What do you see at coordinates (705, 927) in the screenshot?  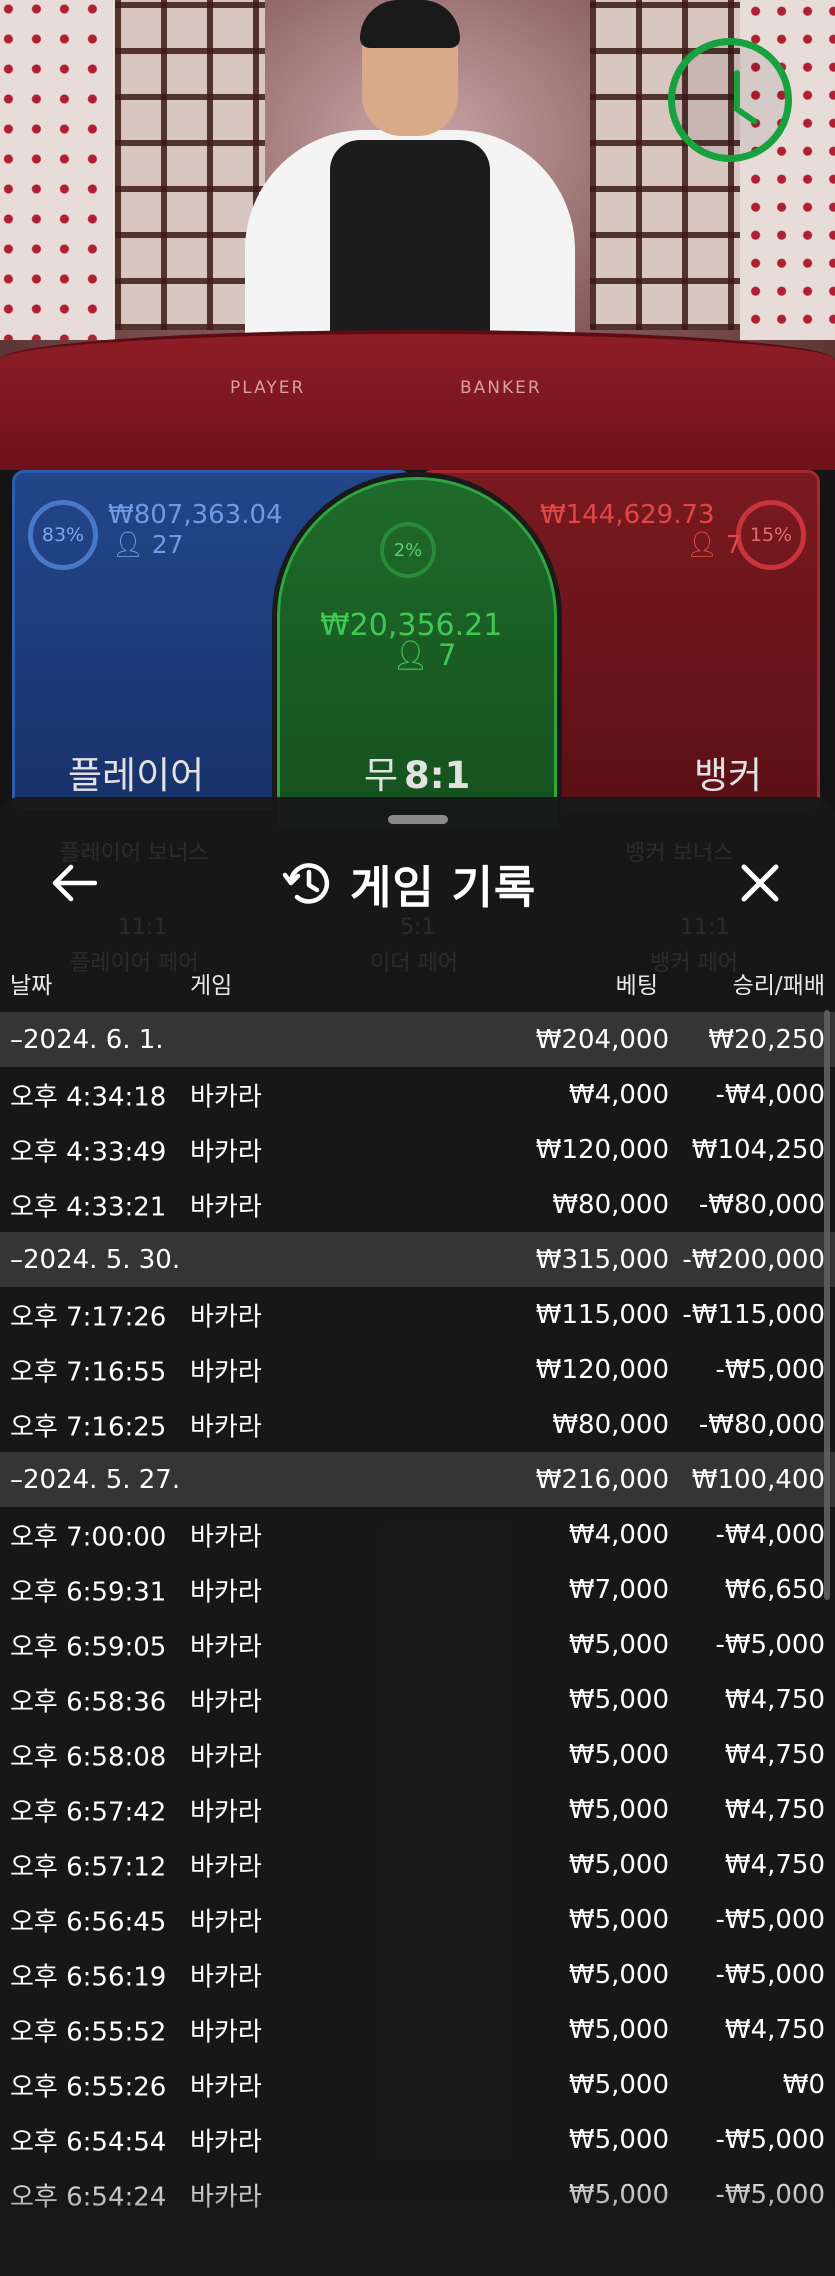 I see `ghost-odds: 11:1` at bounding box center [705, 927].